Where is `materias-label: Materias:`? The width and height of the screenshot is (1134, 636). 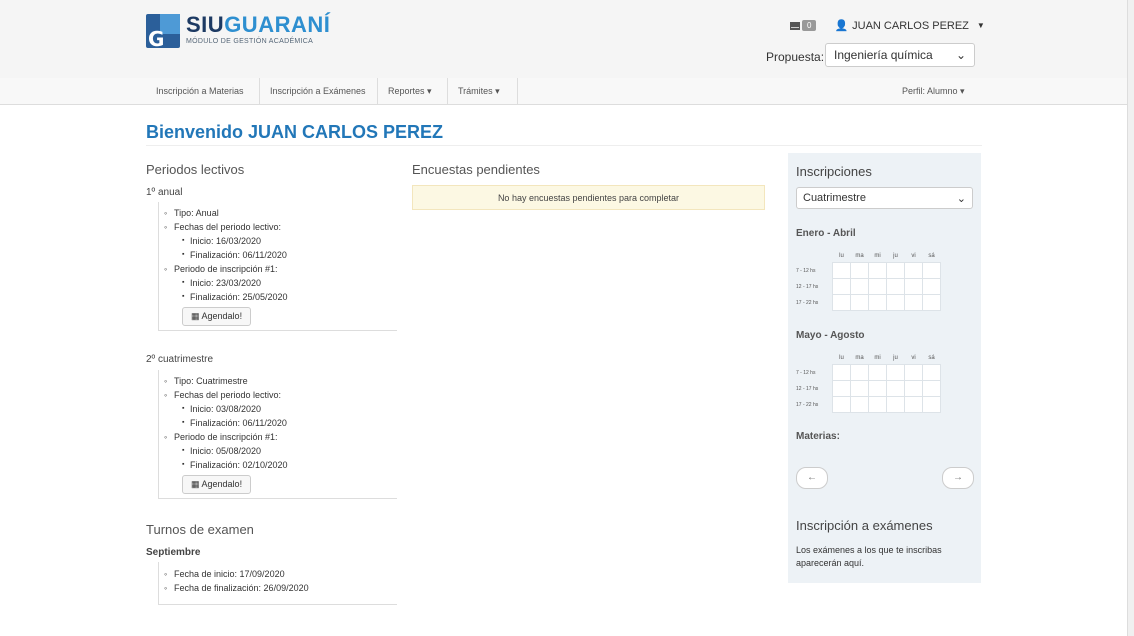 materias-label: Materias: is located at coordinates (818, 436).